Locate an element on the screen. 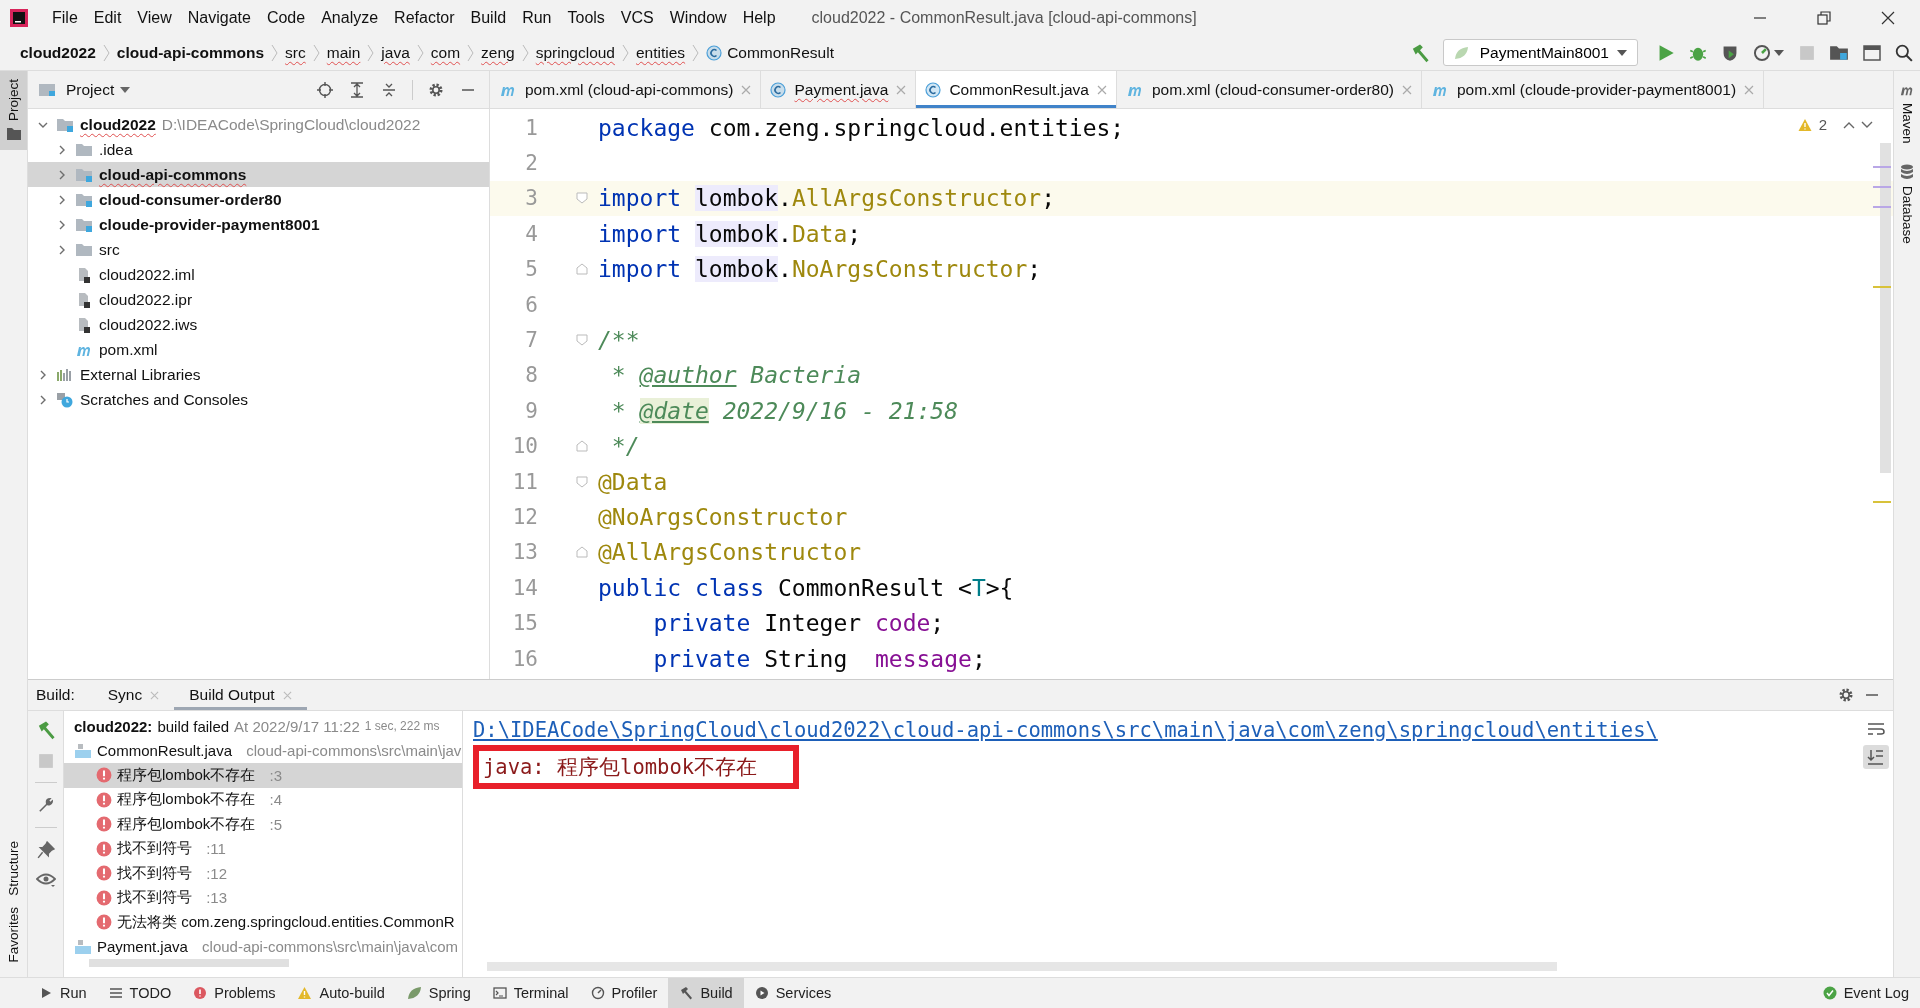  tree-item: 找不到符号 :11 is located at coordinates (263, 849).